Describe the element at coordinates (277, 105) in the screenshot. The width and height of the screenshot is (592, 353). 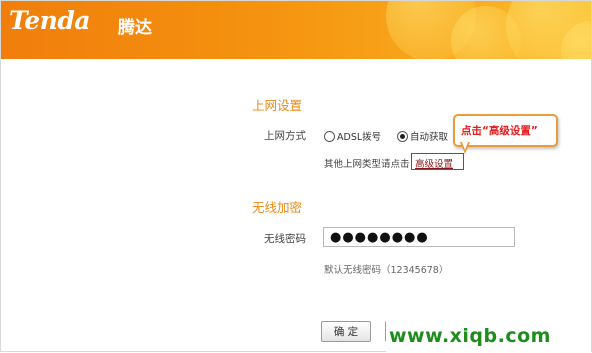
I see `internet-settings-title: 上网设置` at that location.